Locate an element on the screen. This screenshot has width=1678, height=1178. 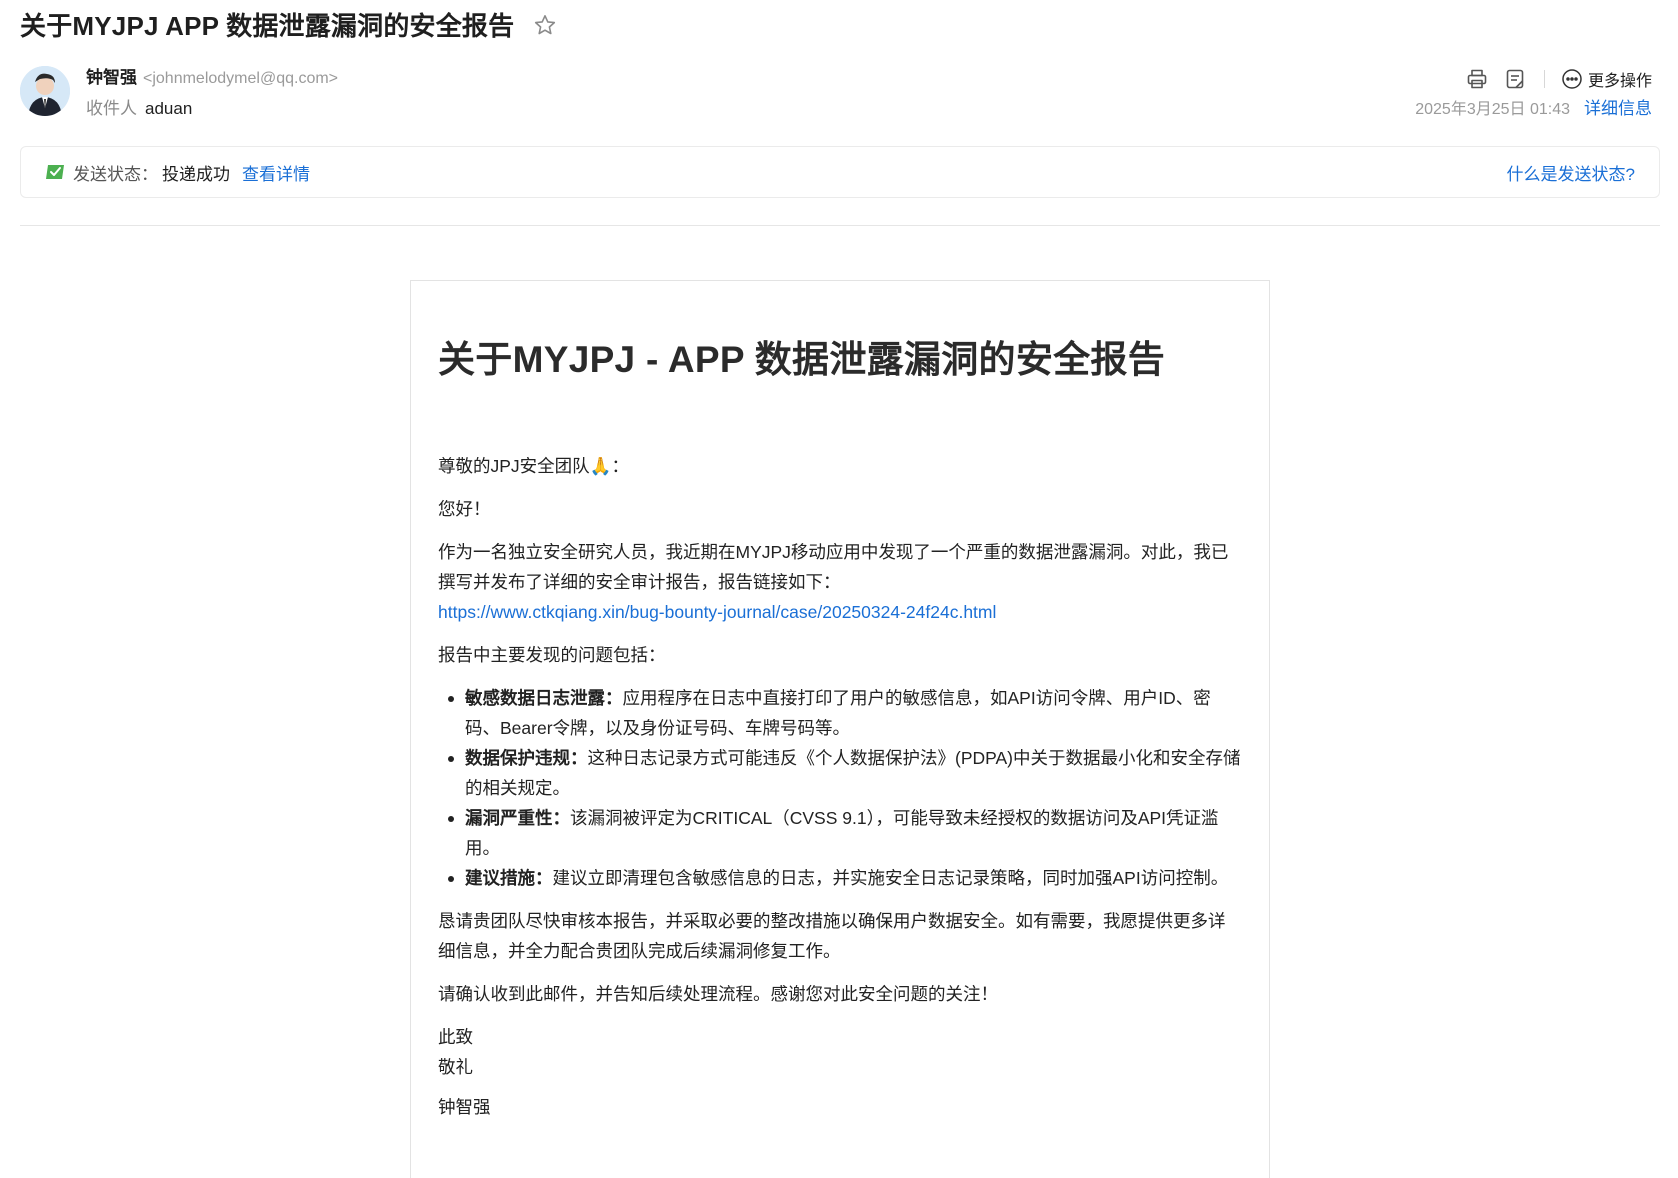
issues-intro: 报告中主要发现的问题包括： is located at coordinates (552, 655).